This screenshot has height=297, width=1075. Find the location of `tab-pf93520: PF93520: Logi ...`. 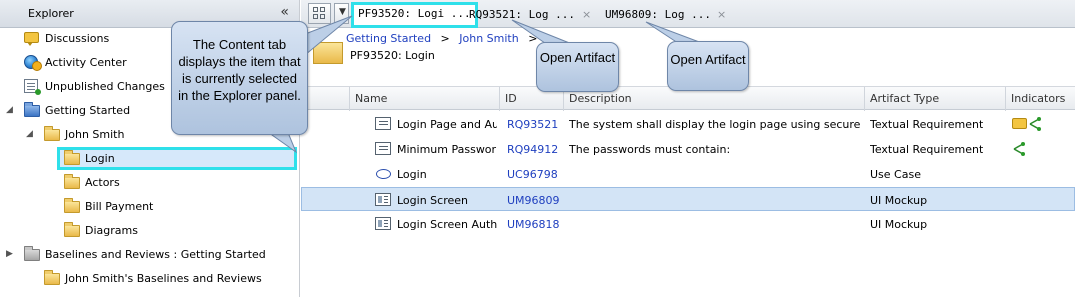

tab-pf93520: PF93520: Logi ... is located at coordinates (414, 15).